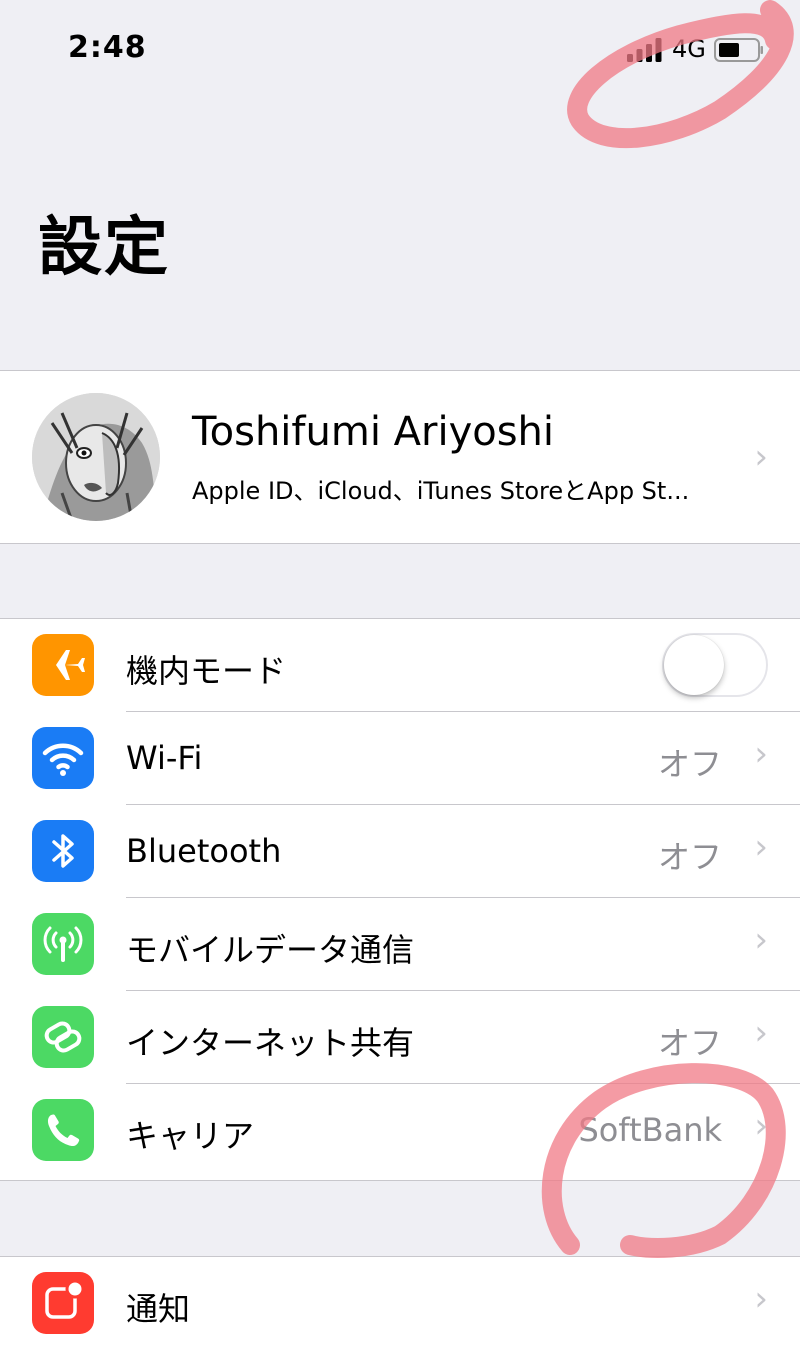 This screenshot has width=800, height=1356. Describe the element at coordinates (400, 1130) in the screenshot. I see `settings-row-carrier: キャリア SoftBank ›` at that location.